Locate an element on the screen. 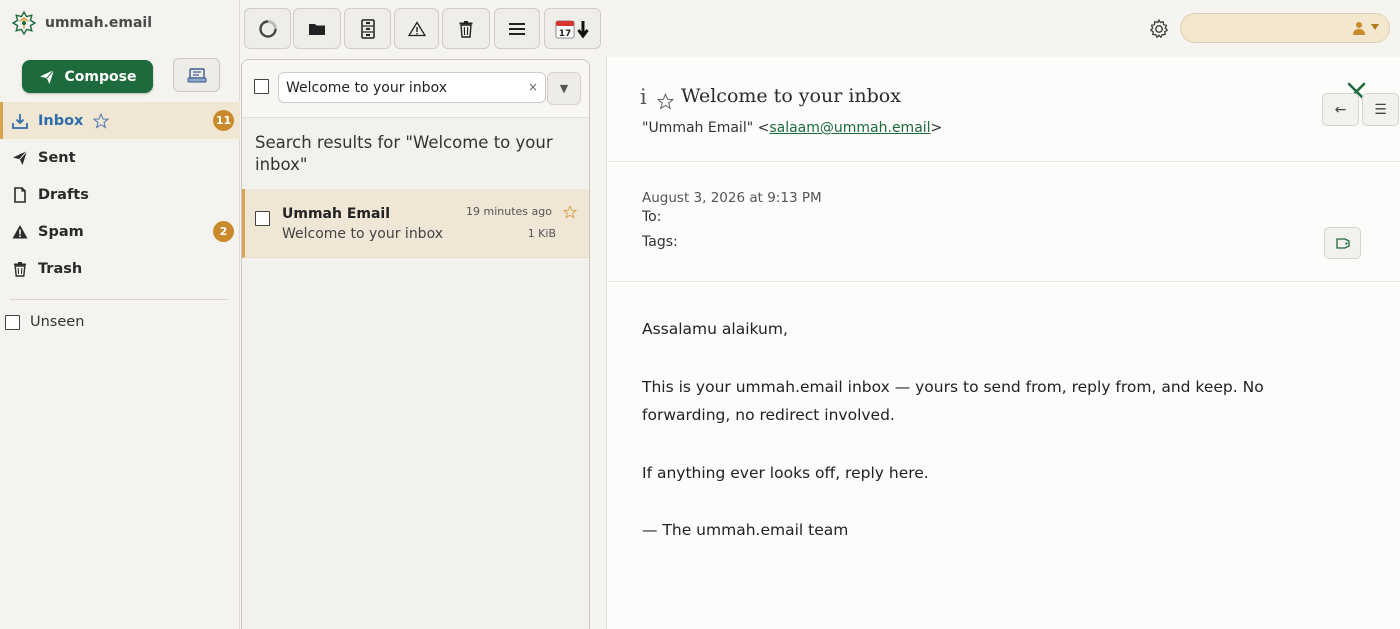 The image size is (1400, 629). calendar-import-button: 17 is located at coordinates (572, 28).